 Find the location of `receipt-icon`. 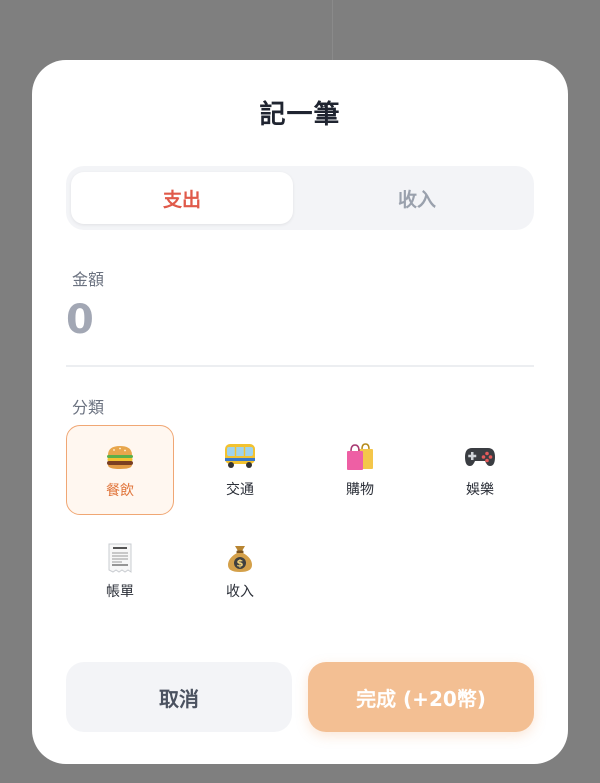

receipt-icon is located at coordinates (120, 558).